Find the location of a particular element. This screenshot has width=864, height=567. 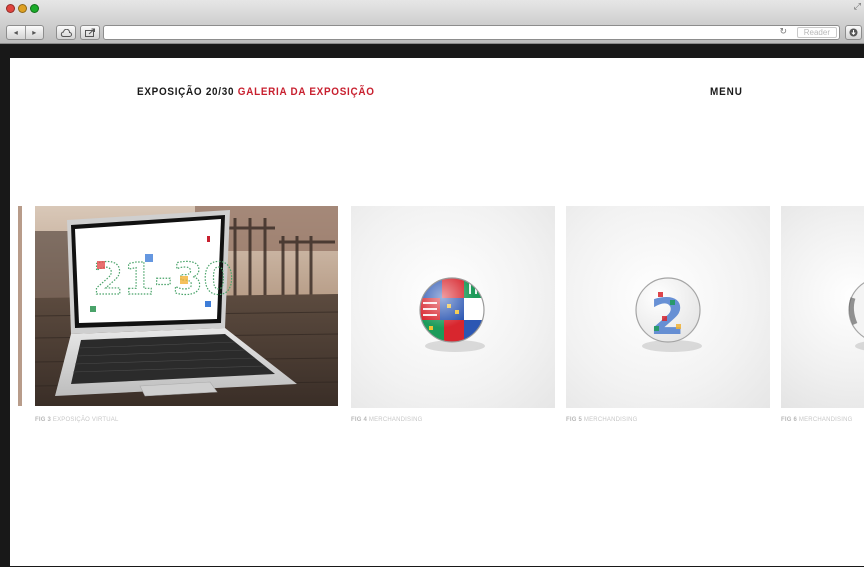

back-icon: ◂ is located at coordinates (16, 32).